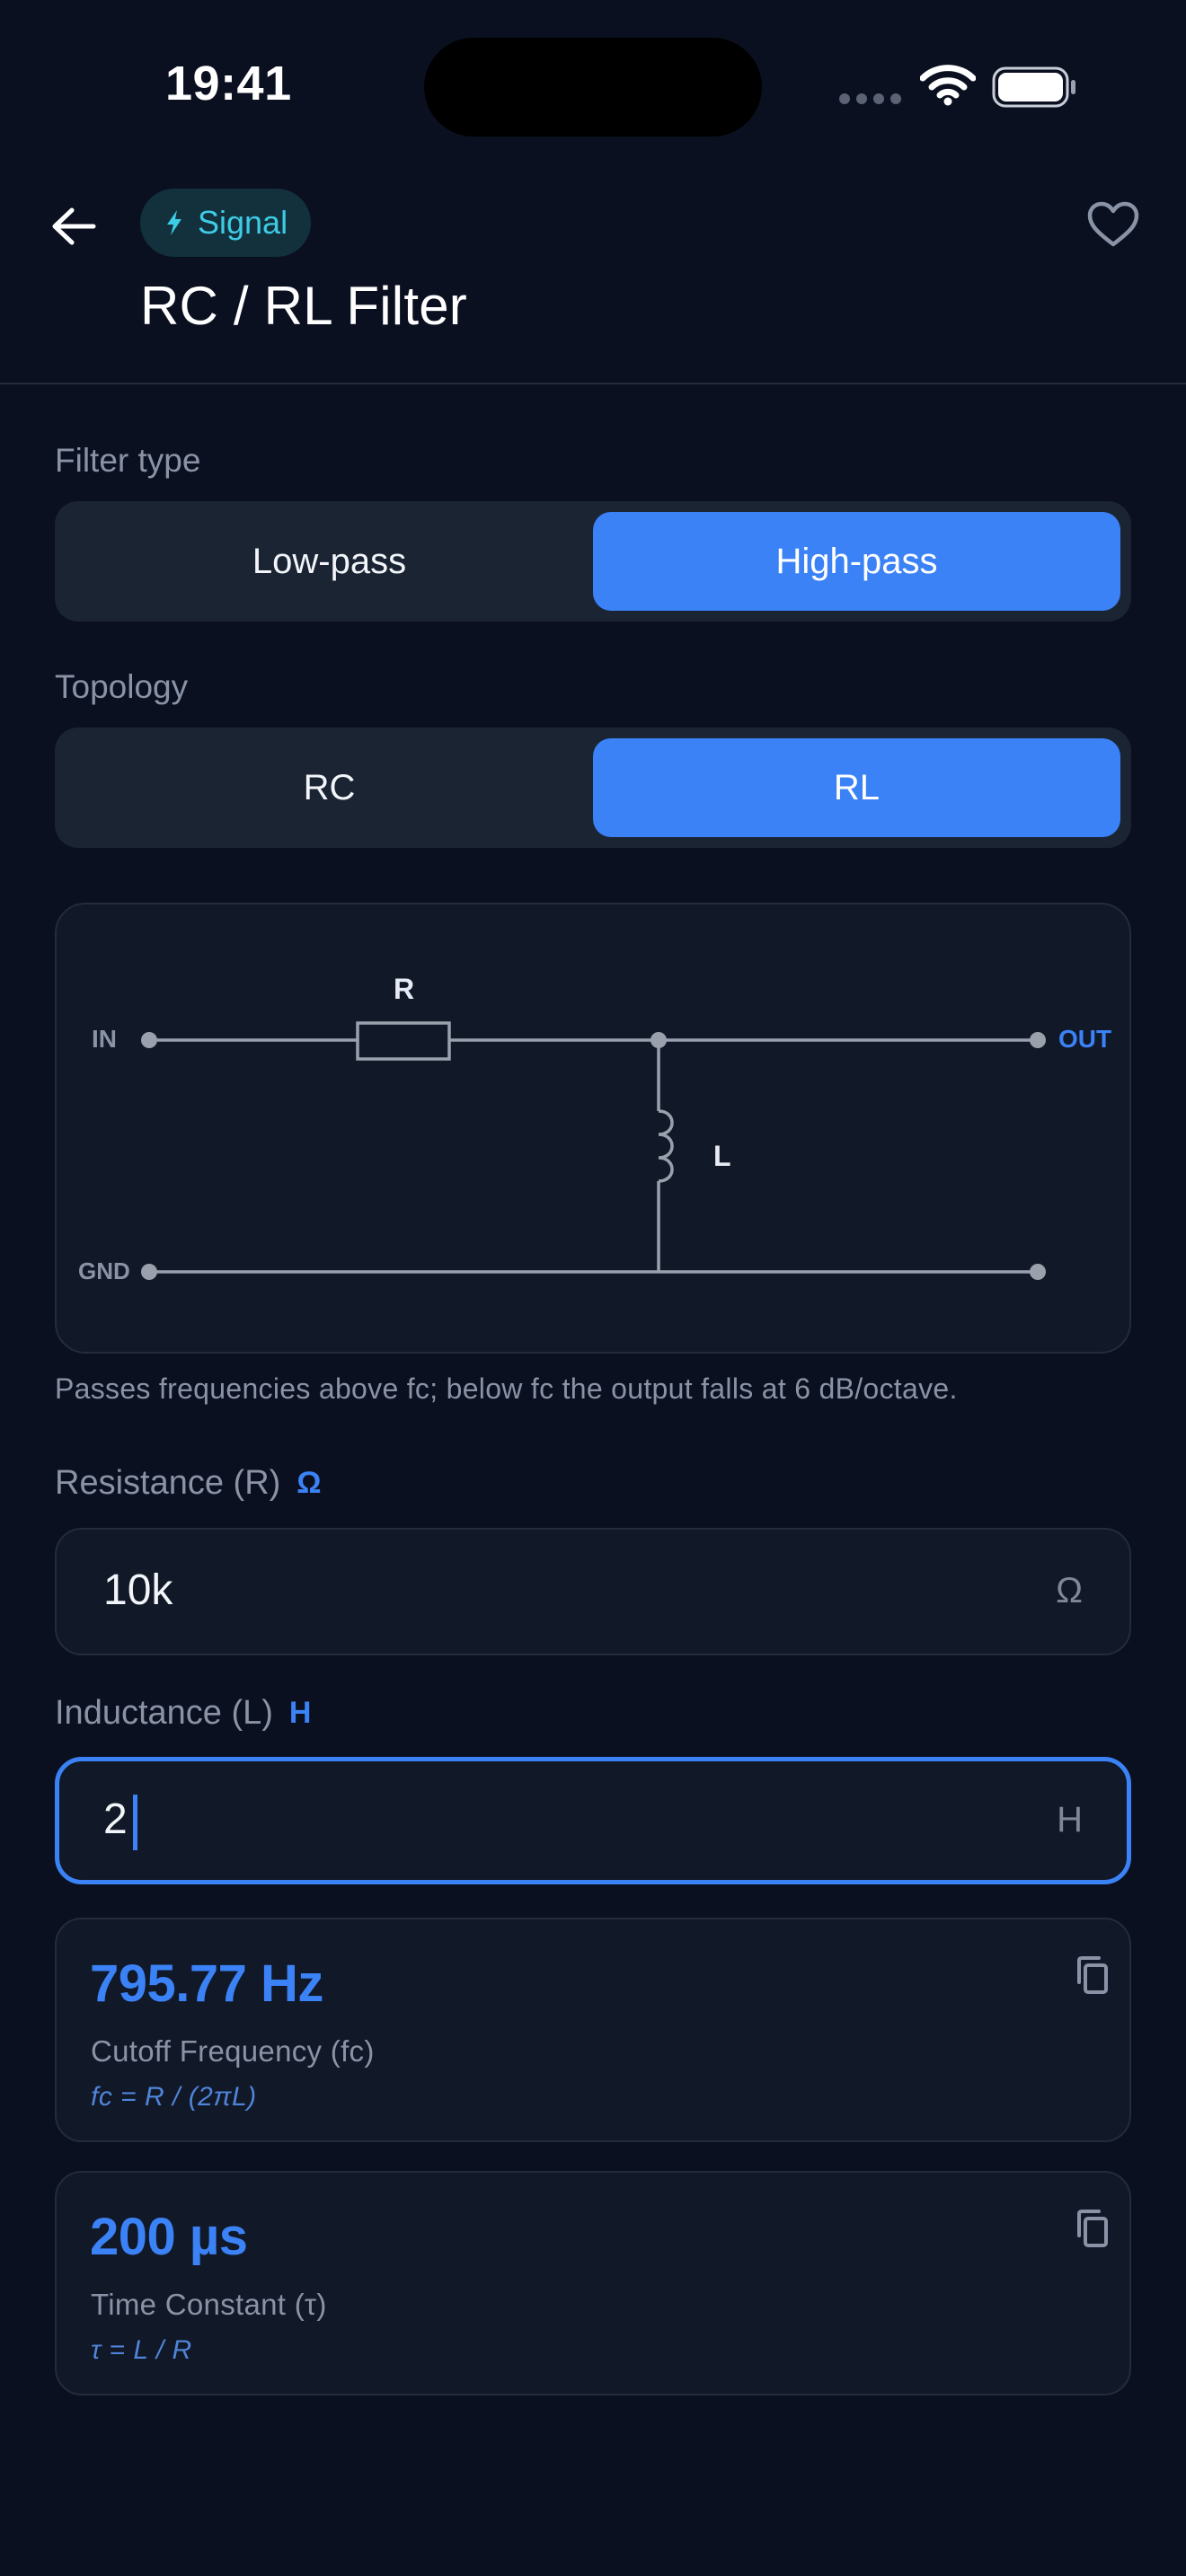  Describe the element at coordinates (1069, 1590) in the screenshot. I see `resistance-input-unit: Ω` at that location.